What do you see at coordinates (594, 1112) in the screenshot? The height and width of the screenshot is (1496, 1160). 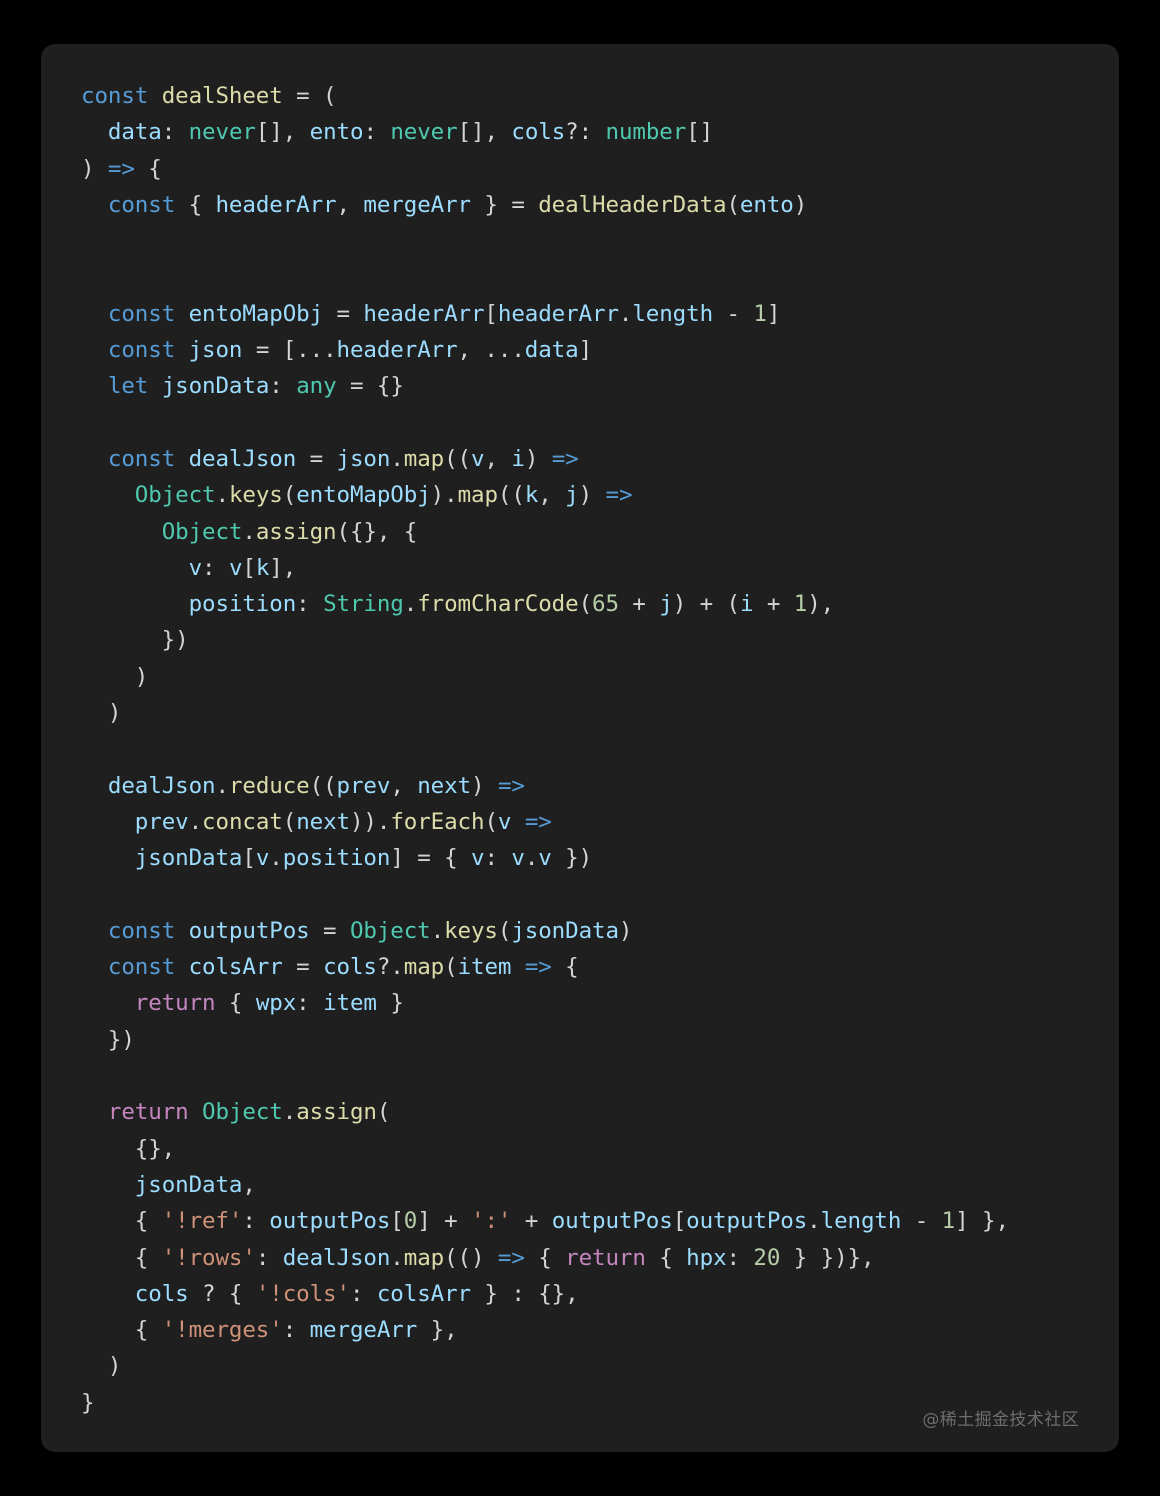 I see `code-line: return Object.assign(` at bounding box center [594, 1112].